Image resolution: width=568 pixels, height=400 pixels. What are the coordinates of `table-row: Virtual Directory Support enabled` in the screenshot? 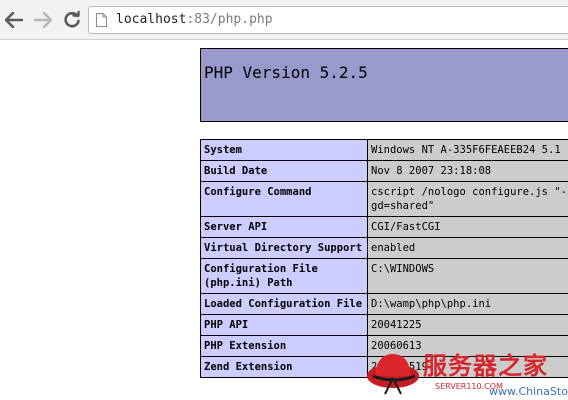 It's located at (384, 248).